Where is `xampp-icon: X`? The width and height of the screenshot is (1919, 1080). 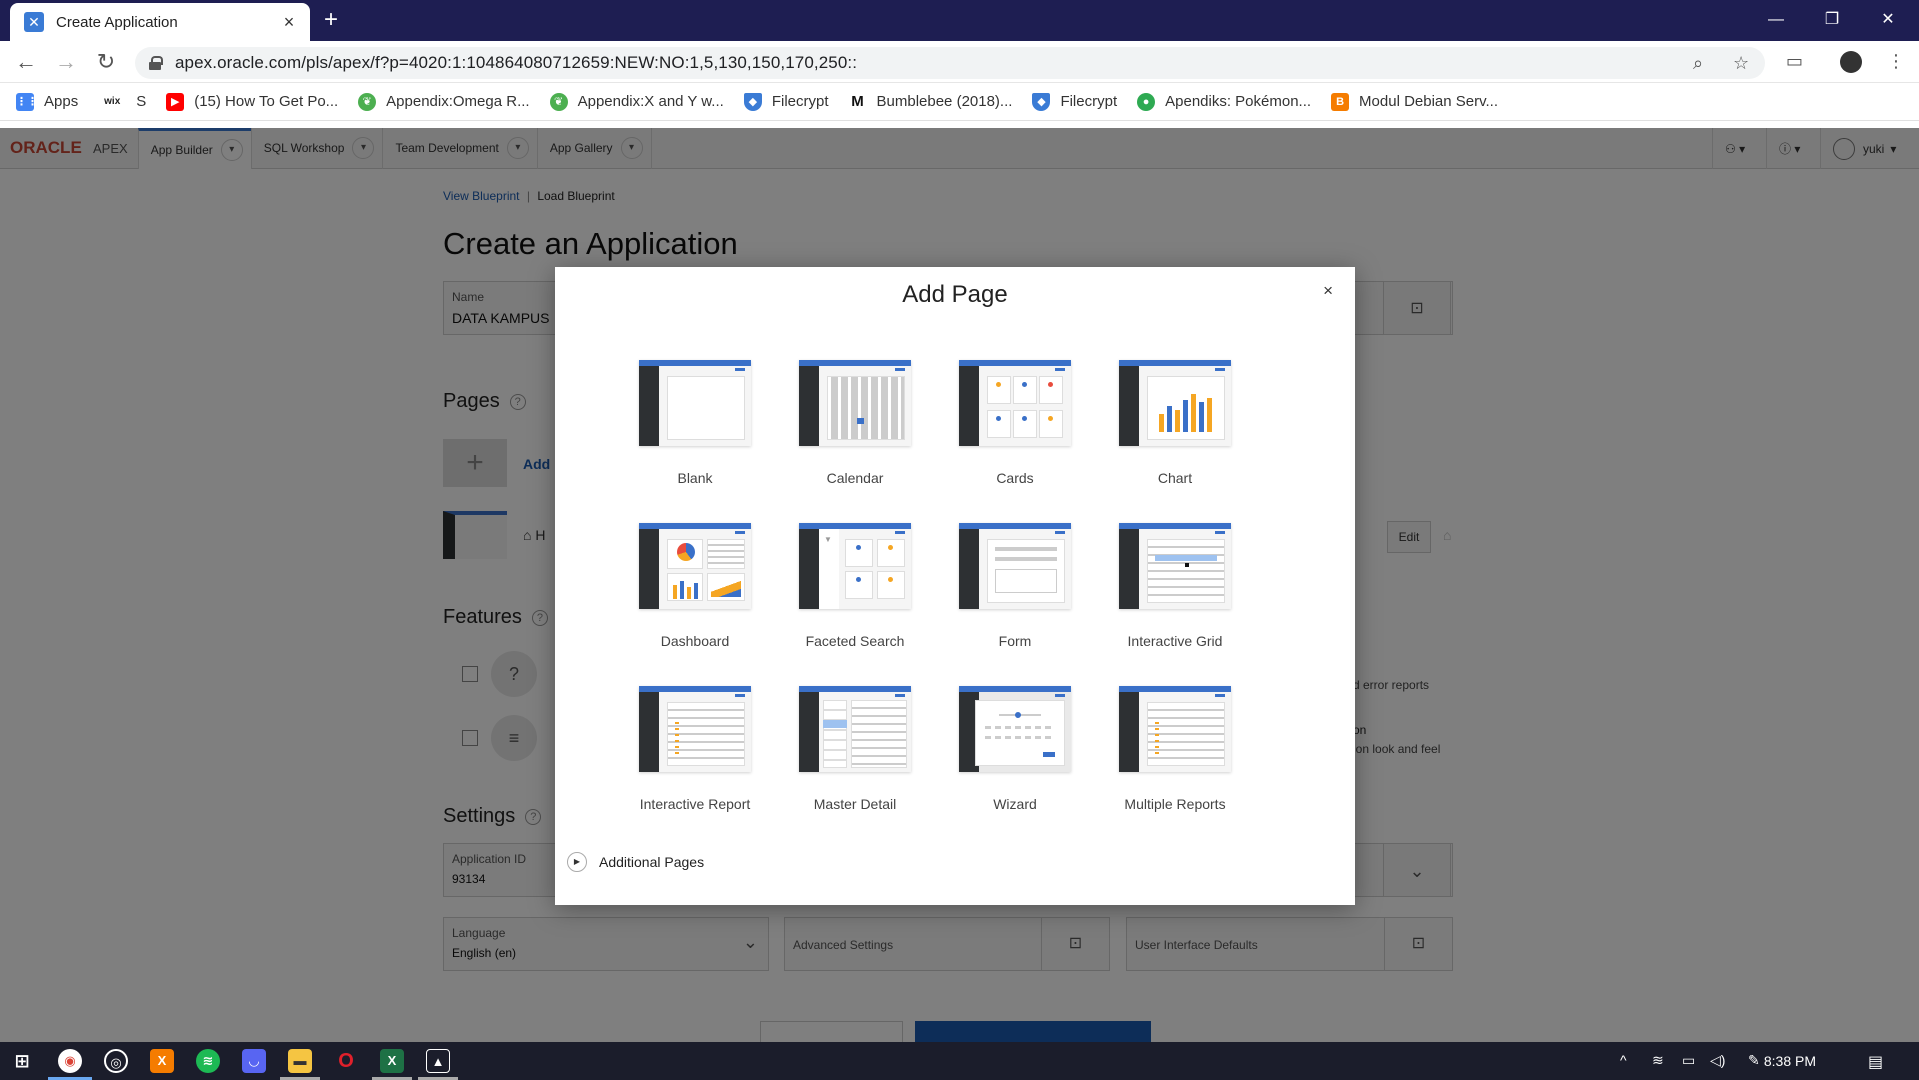 xampp-icon: X is located at coordinates (162, 1061).